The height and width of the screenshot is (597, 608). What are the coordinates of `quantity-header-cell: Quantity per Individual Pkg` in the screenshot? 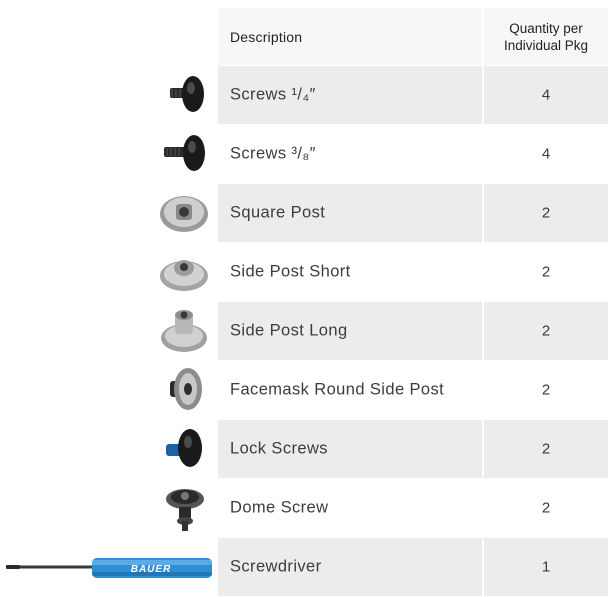 It's located at (546, 36).